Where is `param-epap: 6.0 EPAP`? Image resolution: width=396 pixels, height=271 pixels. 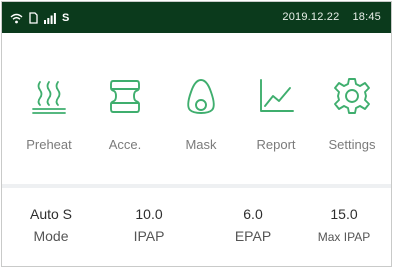 param-epap: 6.0 EPAP is located at coordinates (253, 225).